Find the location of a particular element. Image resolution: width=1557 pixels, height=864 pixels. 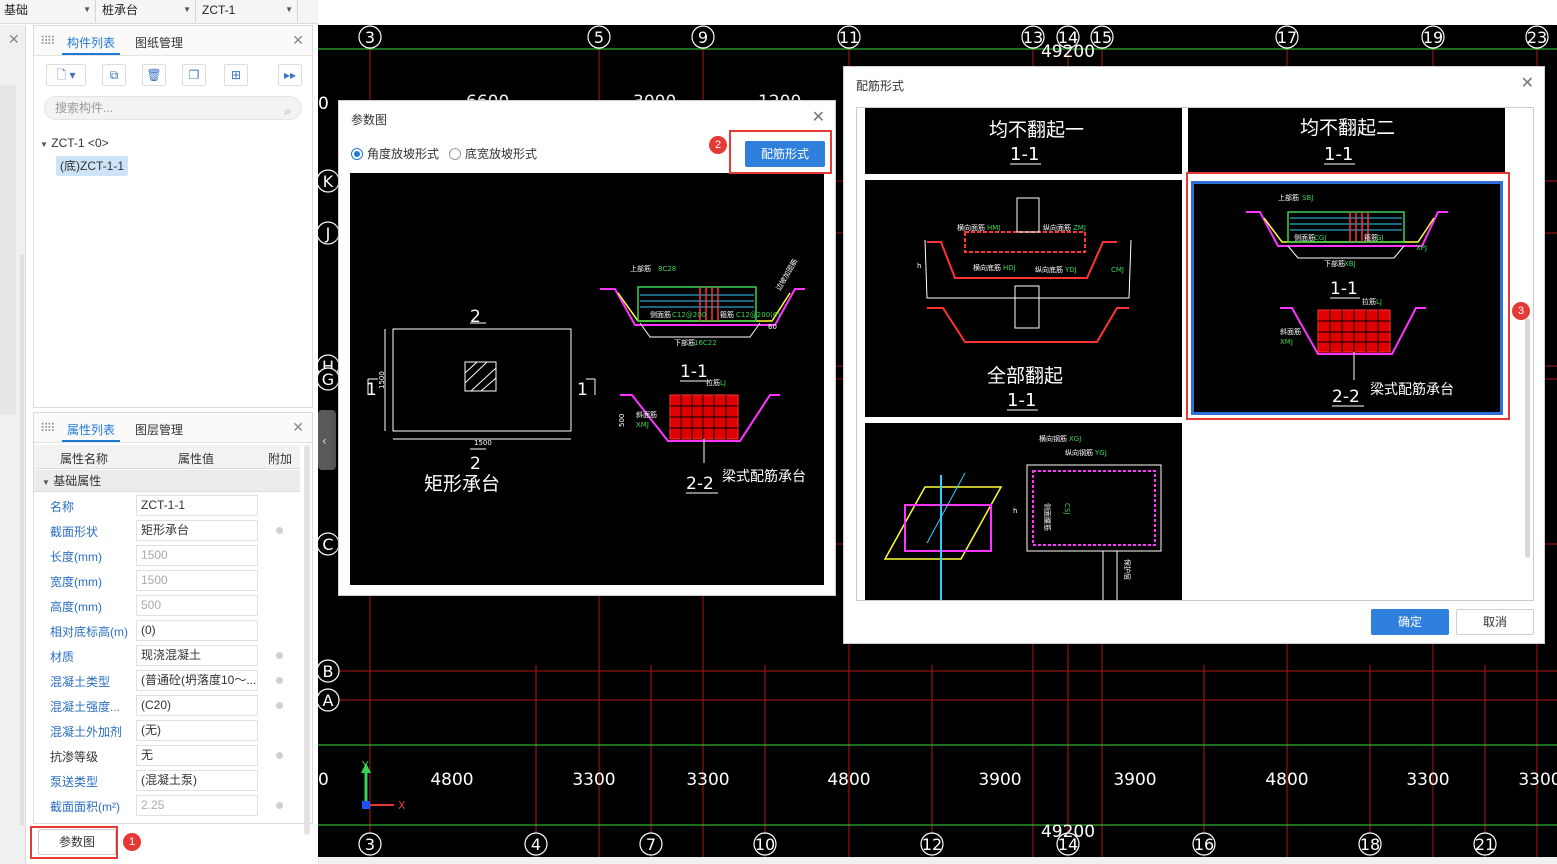

tree-node-child-selected: (底)ZCT-1-1 is located at coordinates (92, 166).